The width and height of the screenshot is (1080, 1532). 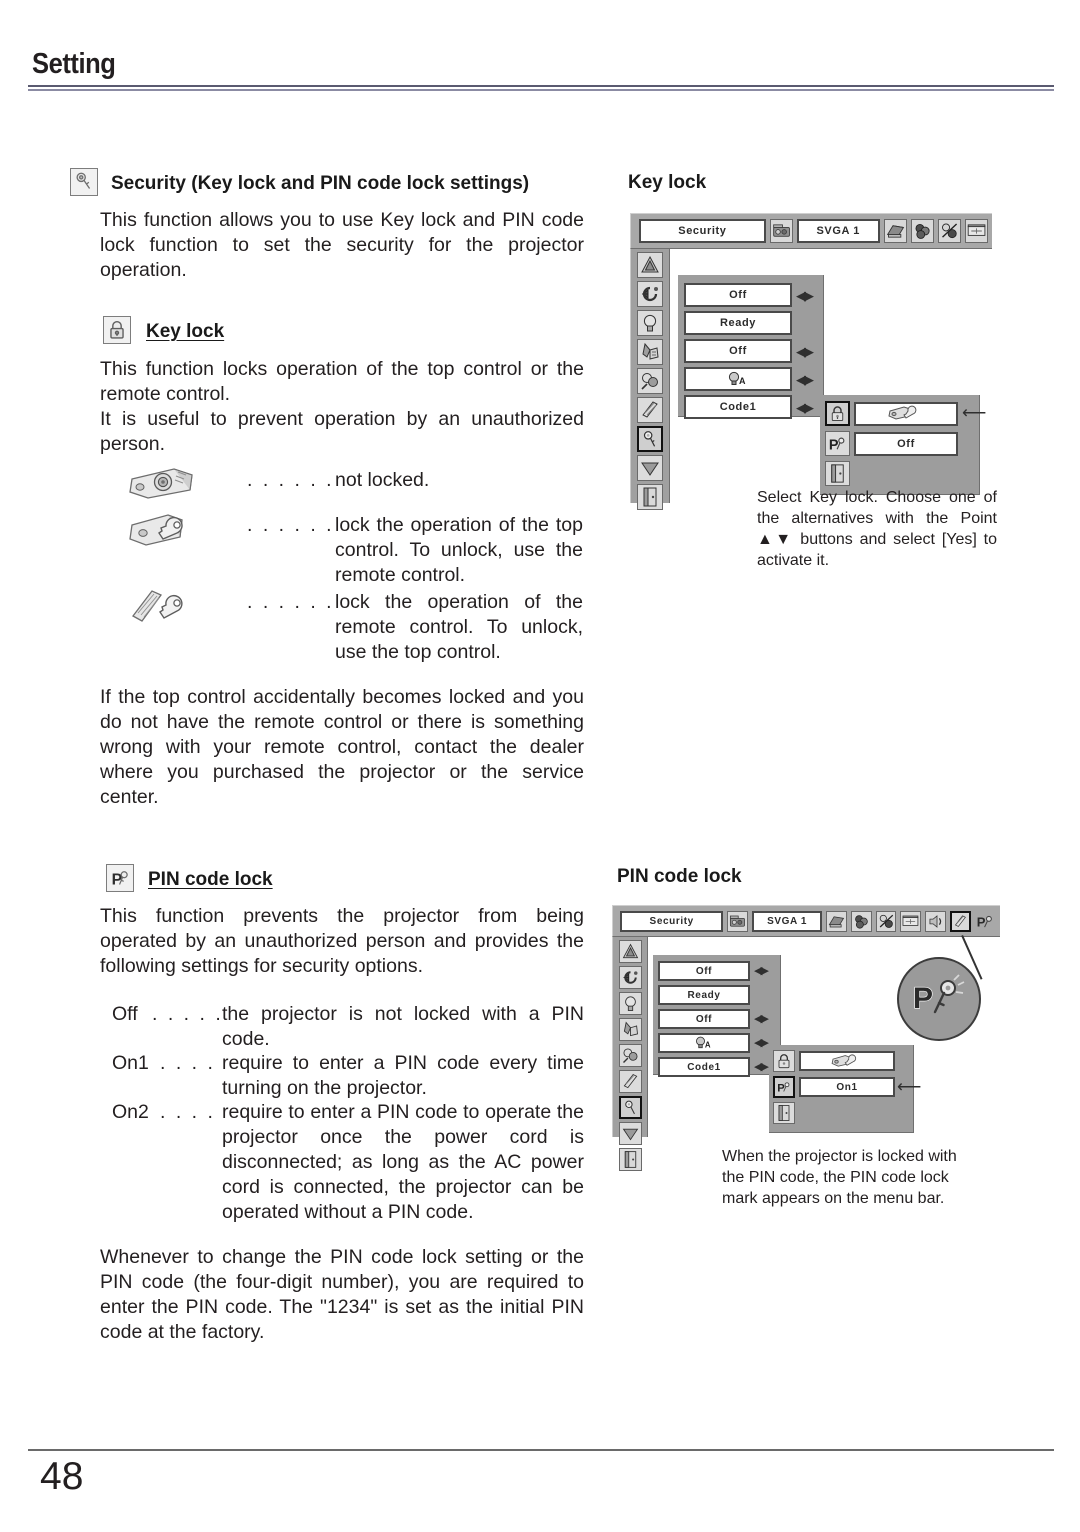 I want to click on option-key-off: Off, so click(x=125, y=1014).